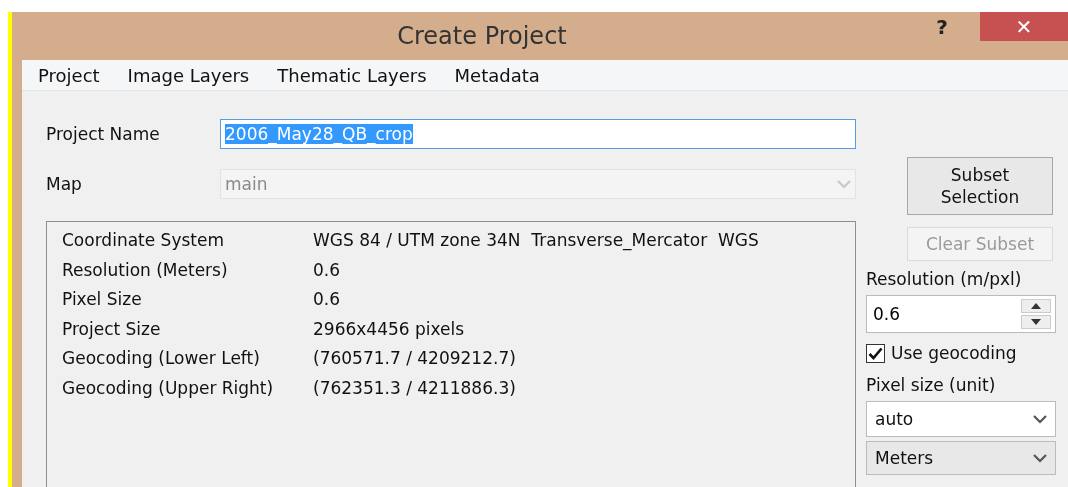 The width and height of the screenshot is (1068, 487). I want to click on arrow-down-icon, so click(1036, 322).